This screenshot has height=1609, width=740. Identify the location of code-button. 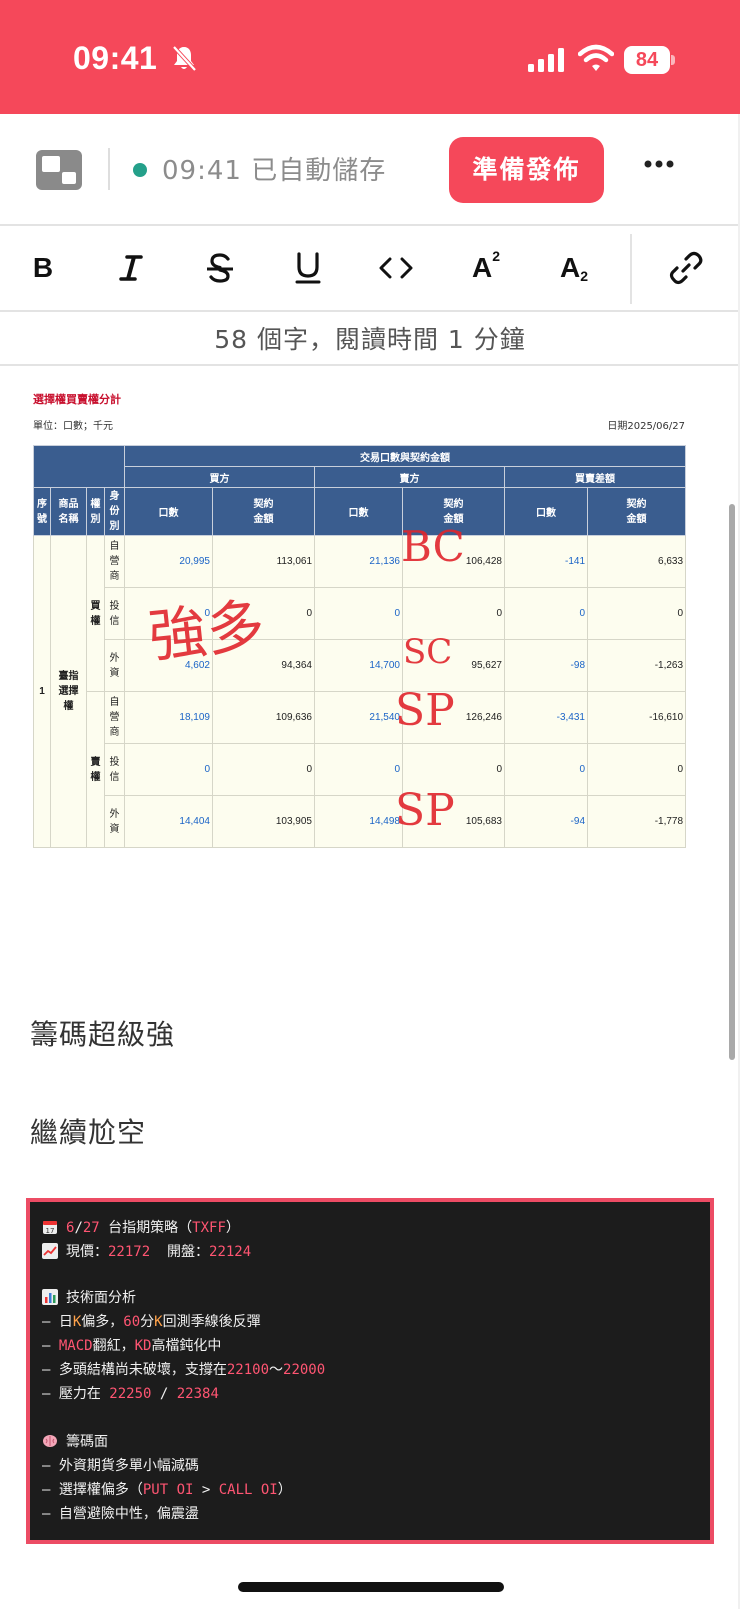
(396, 268).